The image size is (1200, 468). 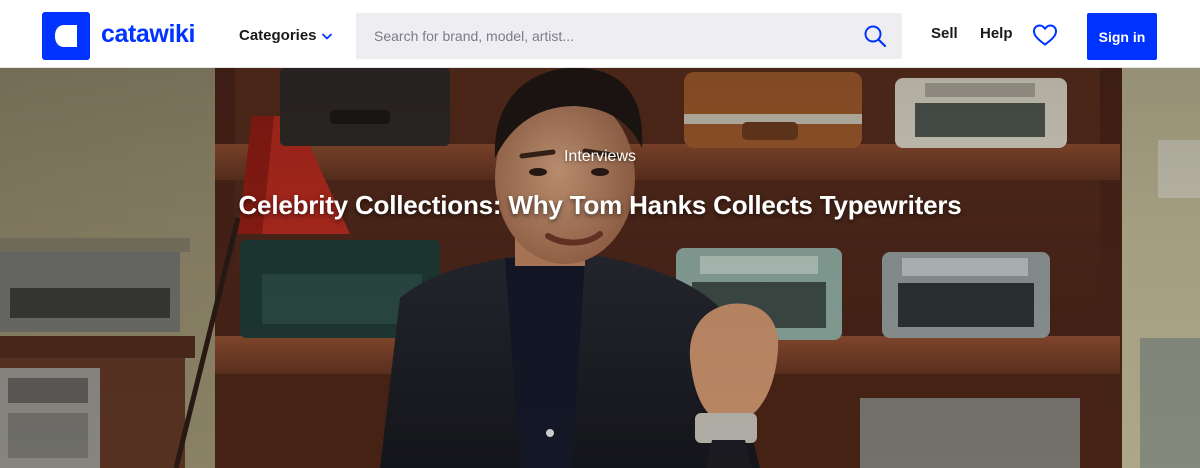 I want to click on chevron-down-icon, so click(x=326, y=36).